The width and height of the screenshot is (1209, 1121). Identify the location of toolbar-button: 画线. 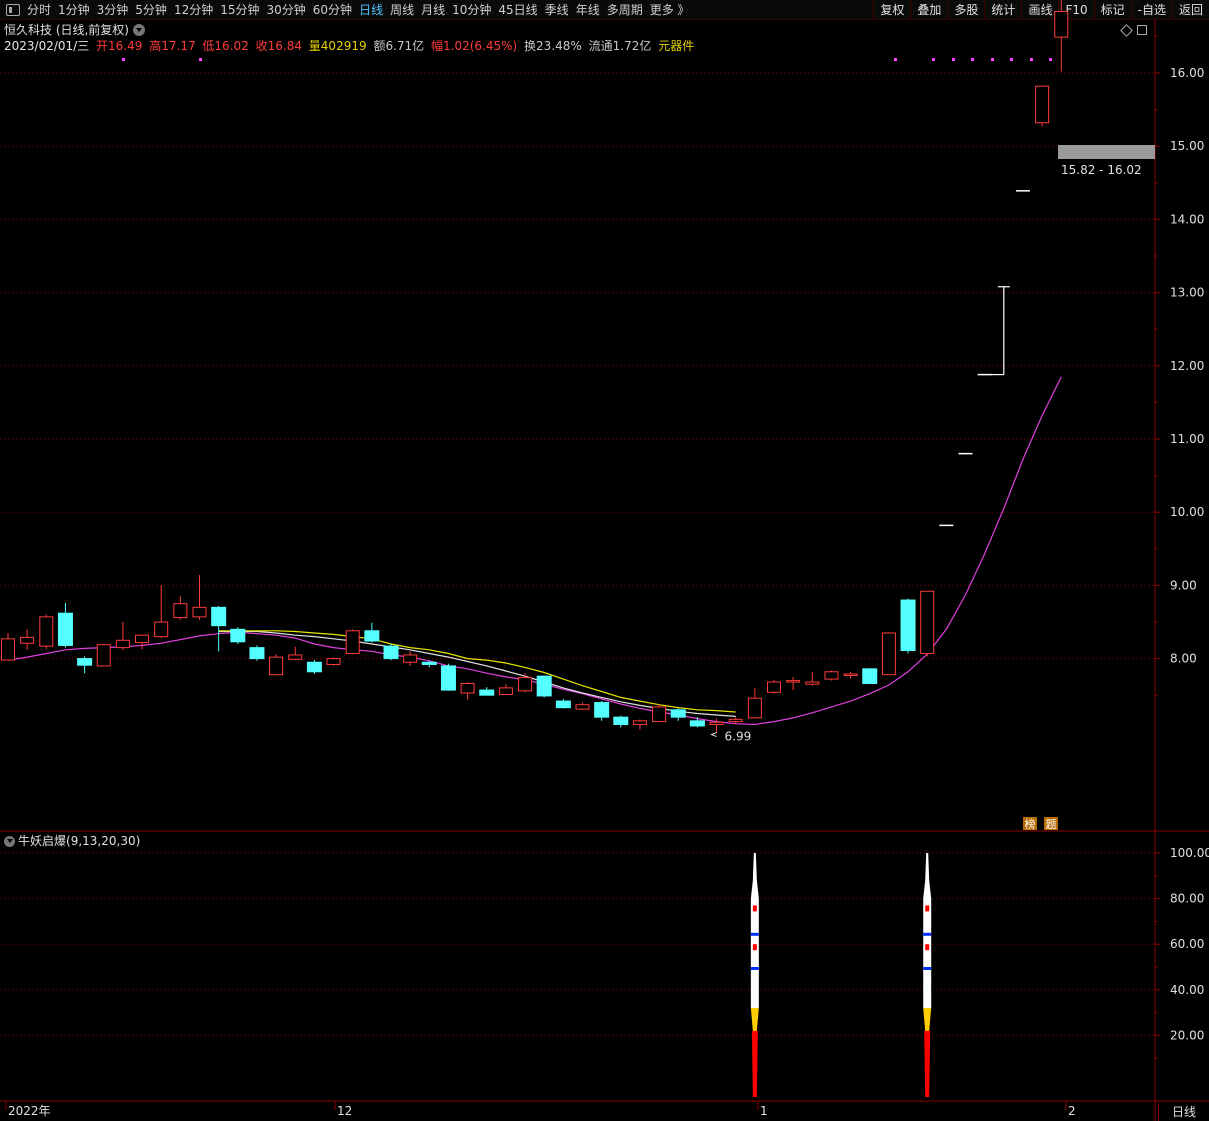
(1039, 10).